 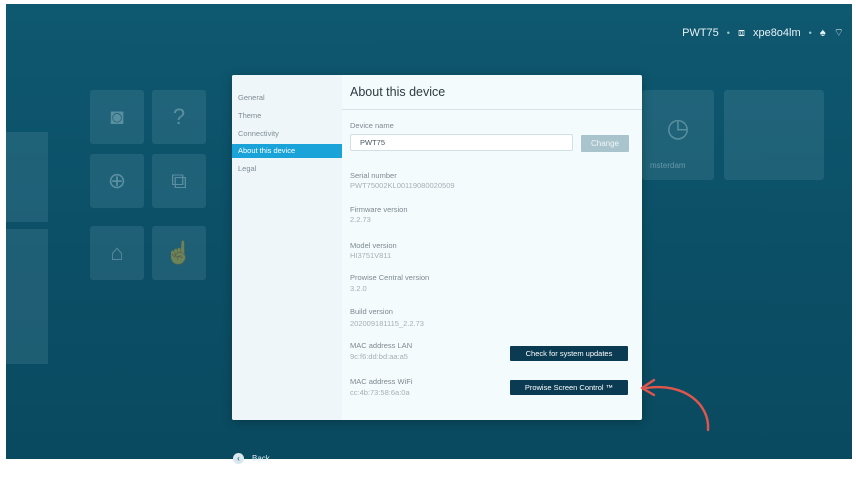 What do you see at coordinates (700, 33) in the screenshot?
I see `device-name-label: PWT75` at bounding box center [700, 33].